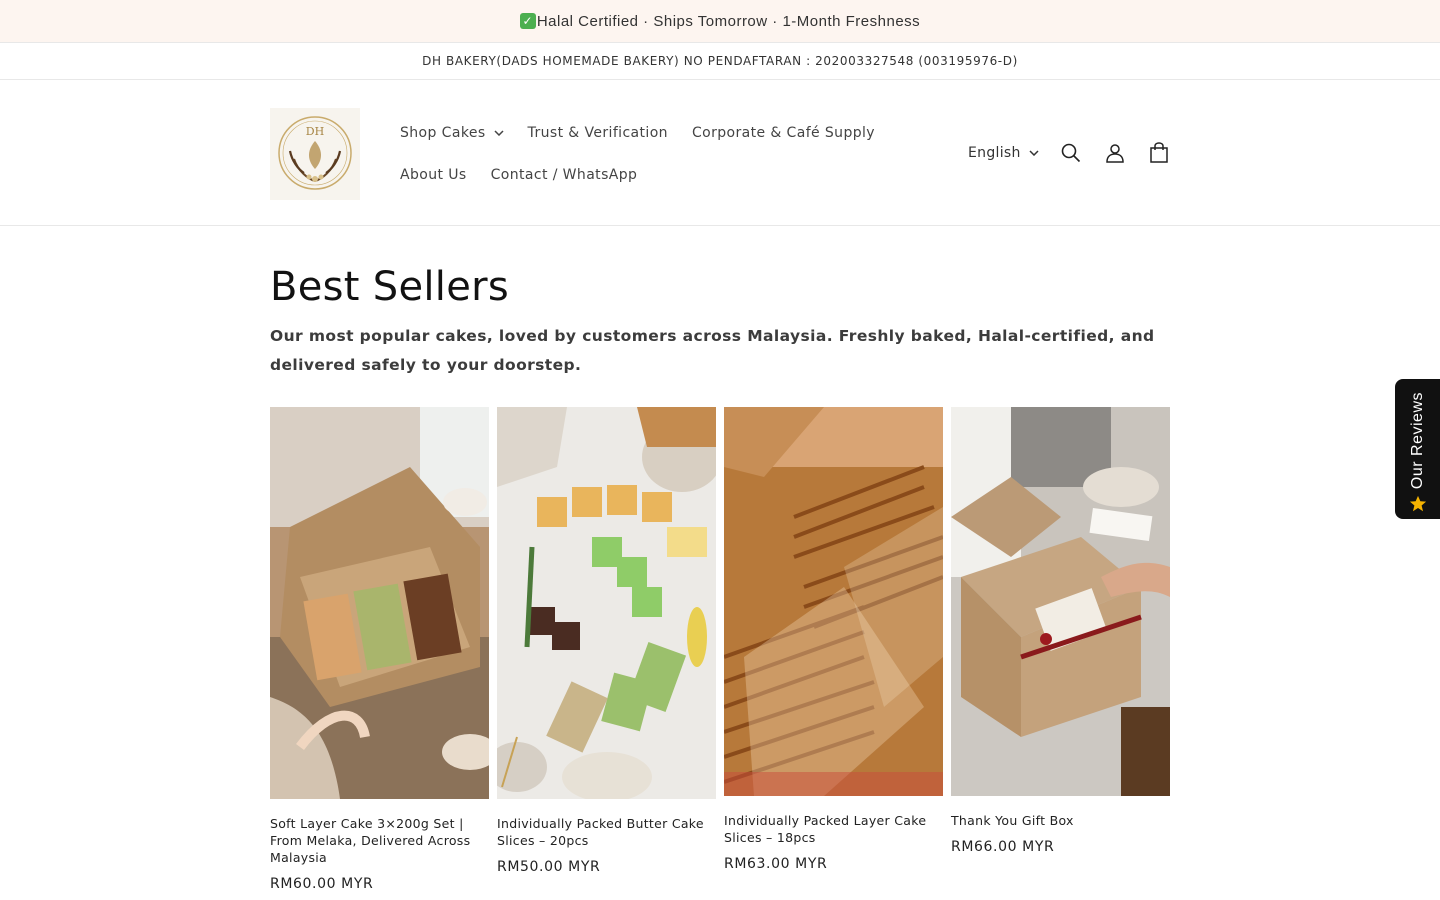  I want to click on search-button, so click(1071, 153).